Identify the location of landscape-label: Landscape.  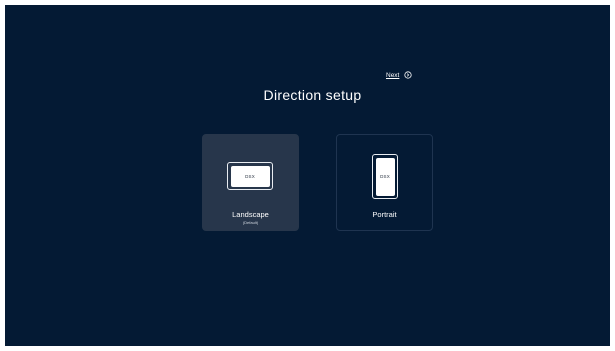
(250, 214).